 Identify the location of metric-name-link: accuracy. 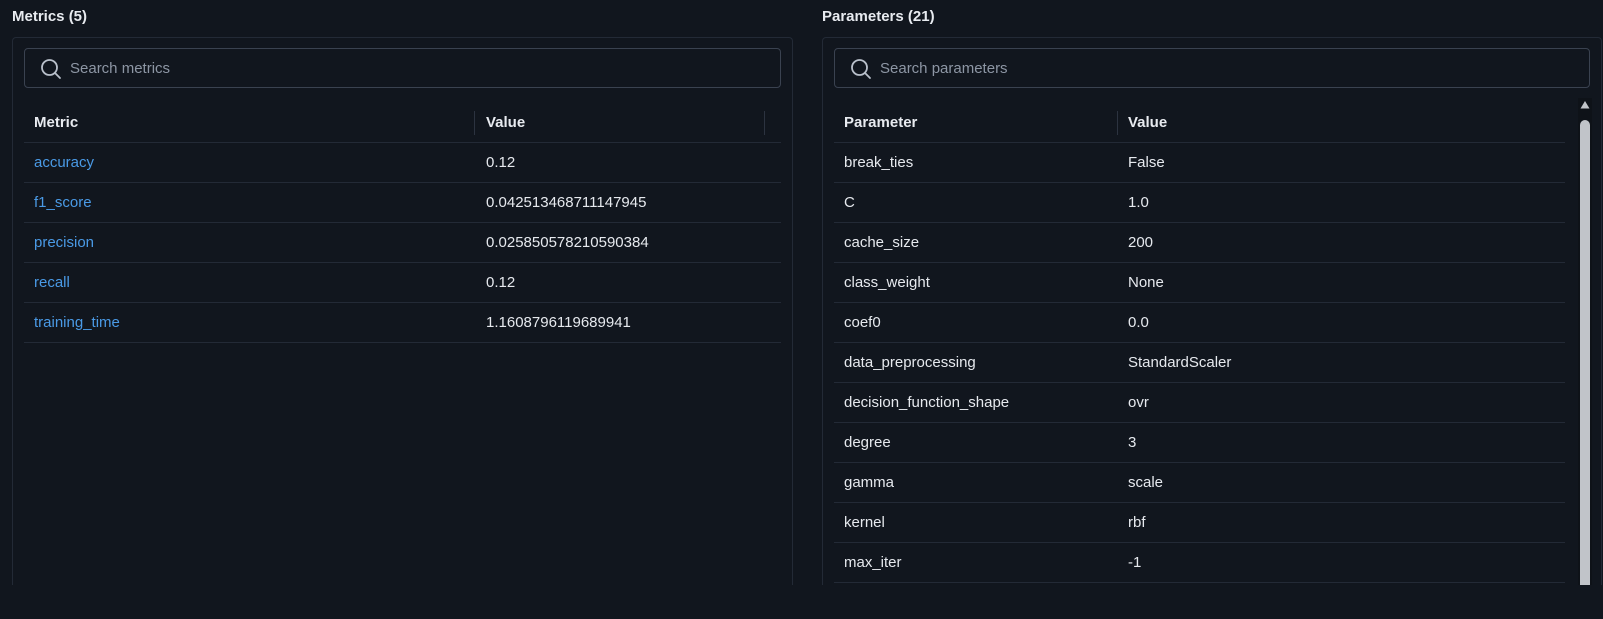
(59, 163).